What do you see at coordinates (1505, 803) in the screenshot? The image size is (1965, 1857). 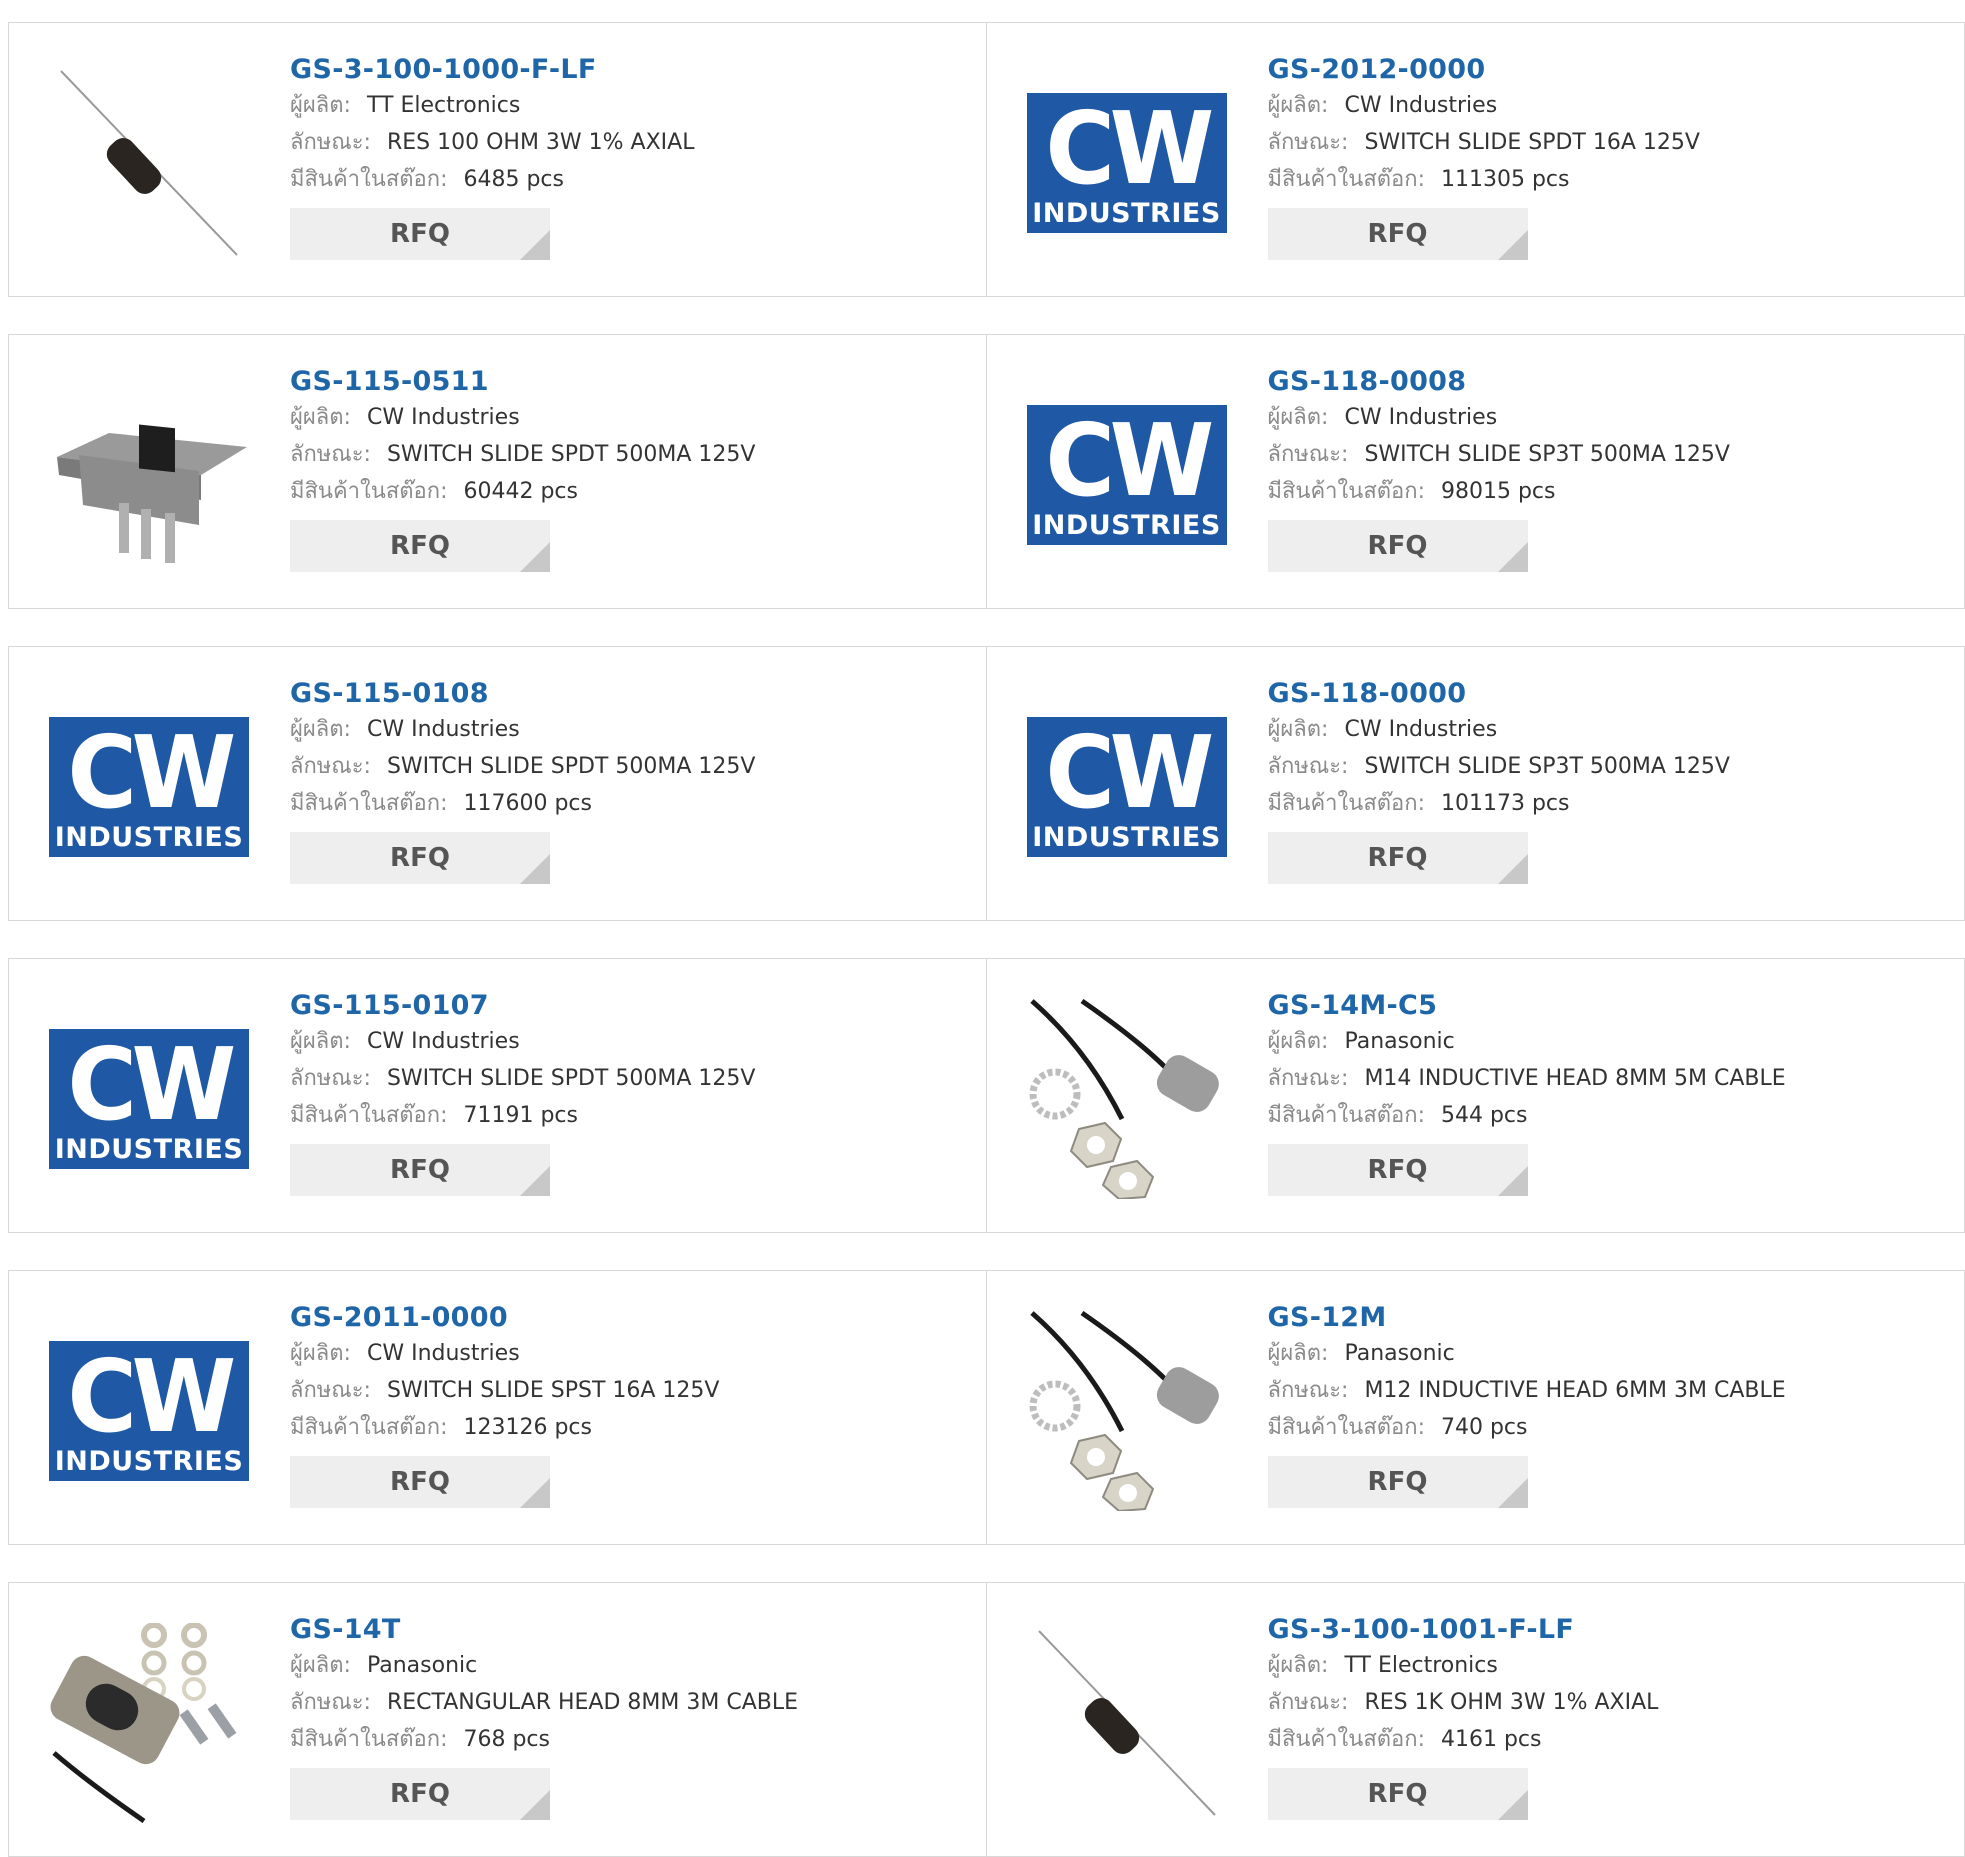 I see `stock-value: 101173 pcs` at bounding box center [1505, 803].